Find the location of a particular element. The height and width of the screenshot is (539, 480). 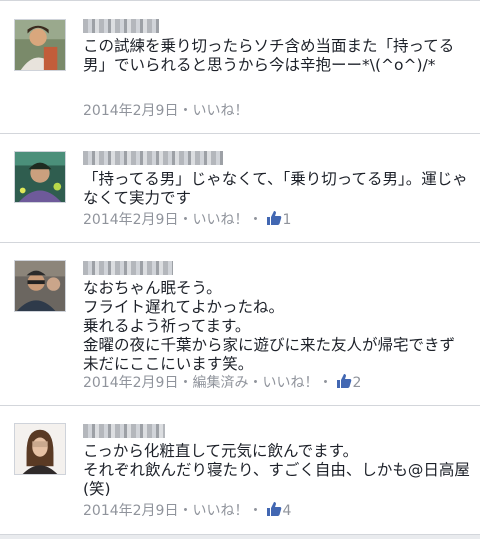

comment-meta: 2014年2月9日・いいね！・ 1 is located at coordinates (187, 219).